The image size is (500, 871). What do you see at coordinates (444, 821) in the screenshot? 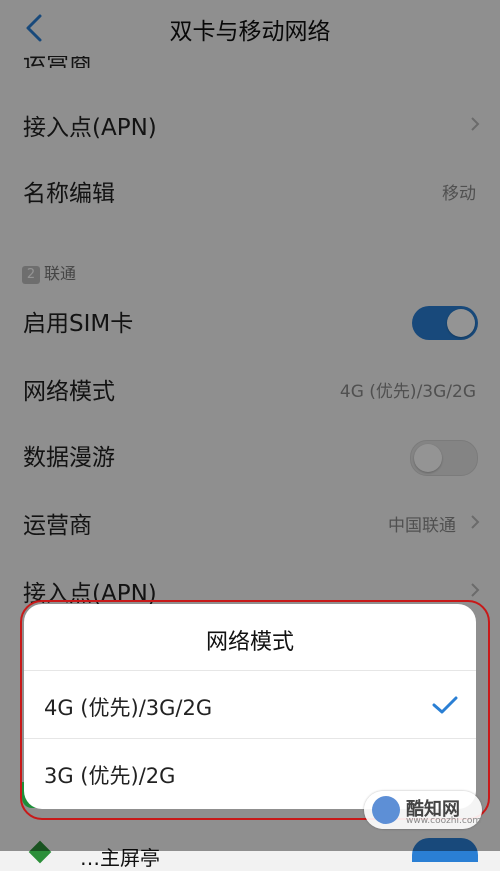
I see `watermark-url: www.coozhi.com` at bounding box center [444, 821].